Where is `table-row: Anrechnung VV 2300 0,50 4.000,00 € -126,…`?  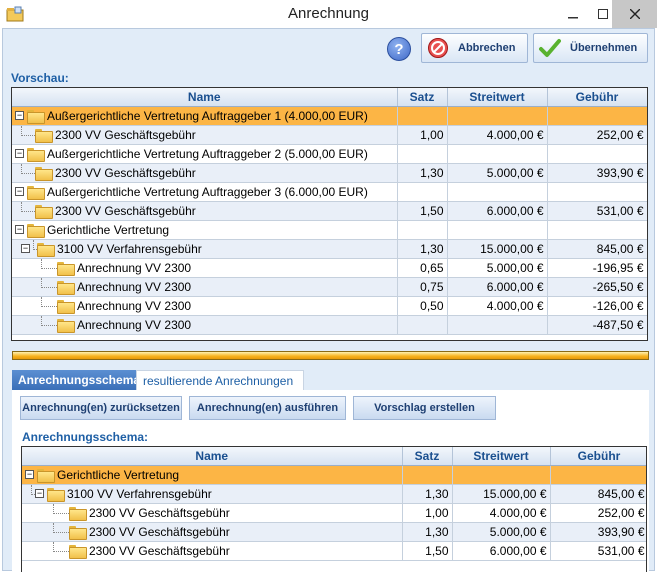 table-row: Anrechnung VV 2300 0,50 4.000,00 € -126,… is located at coordinates (329, 306).